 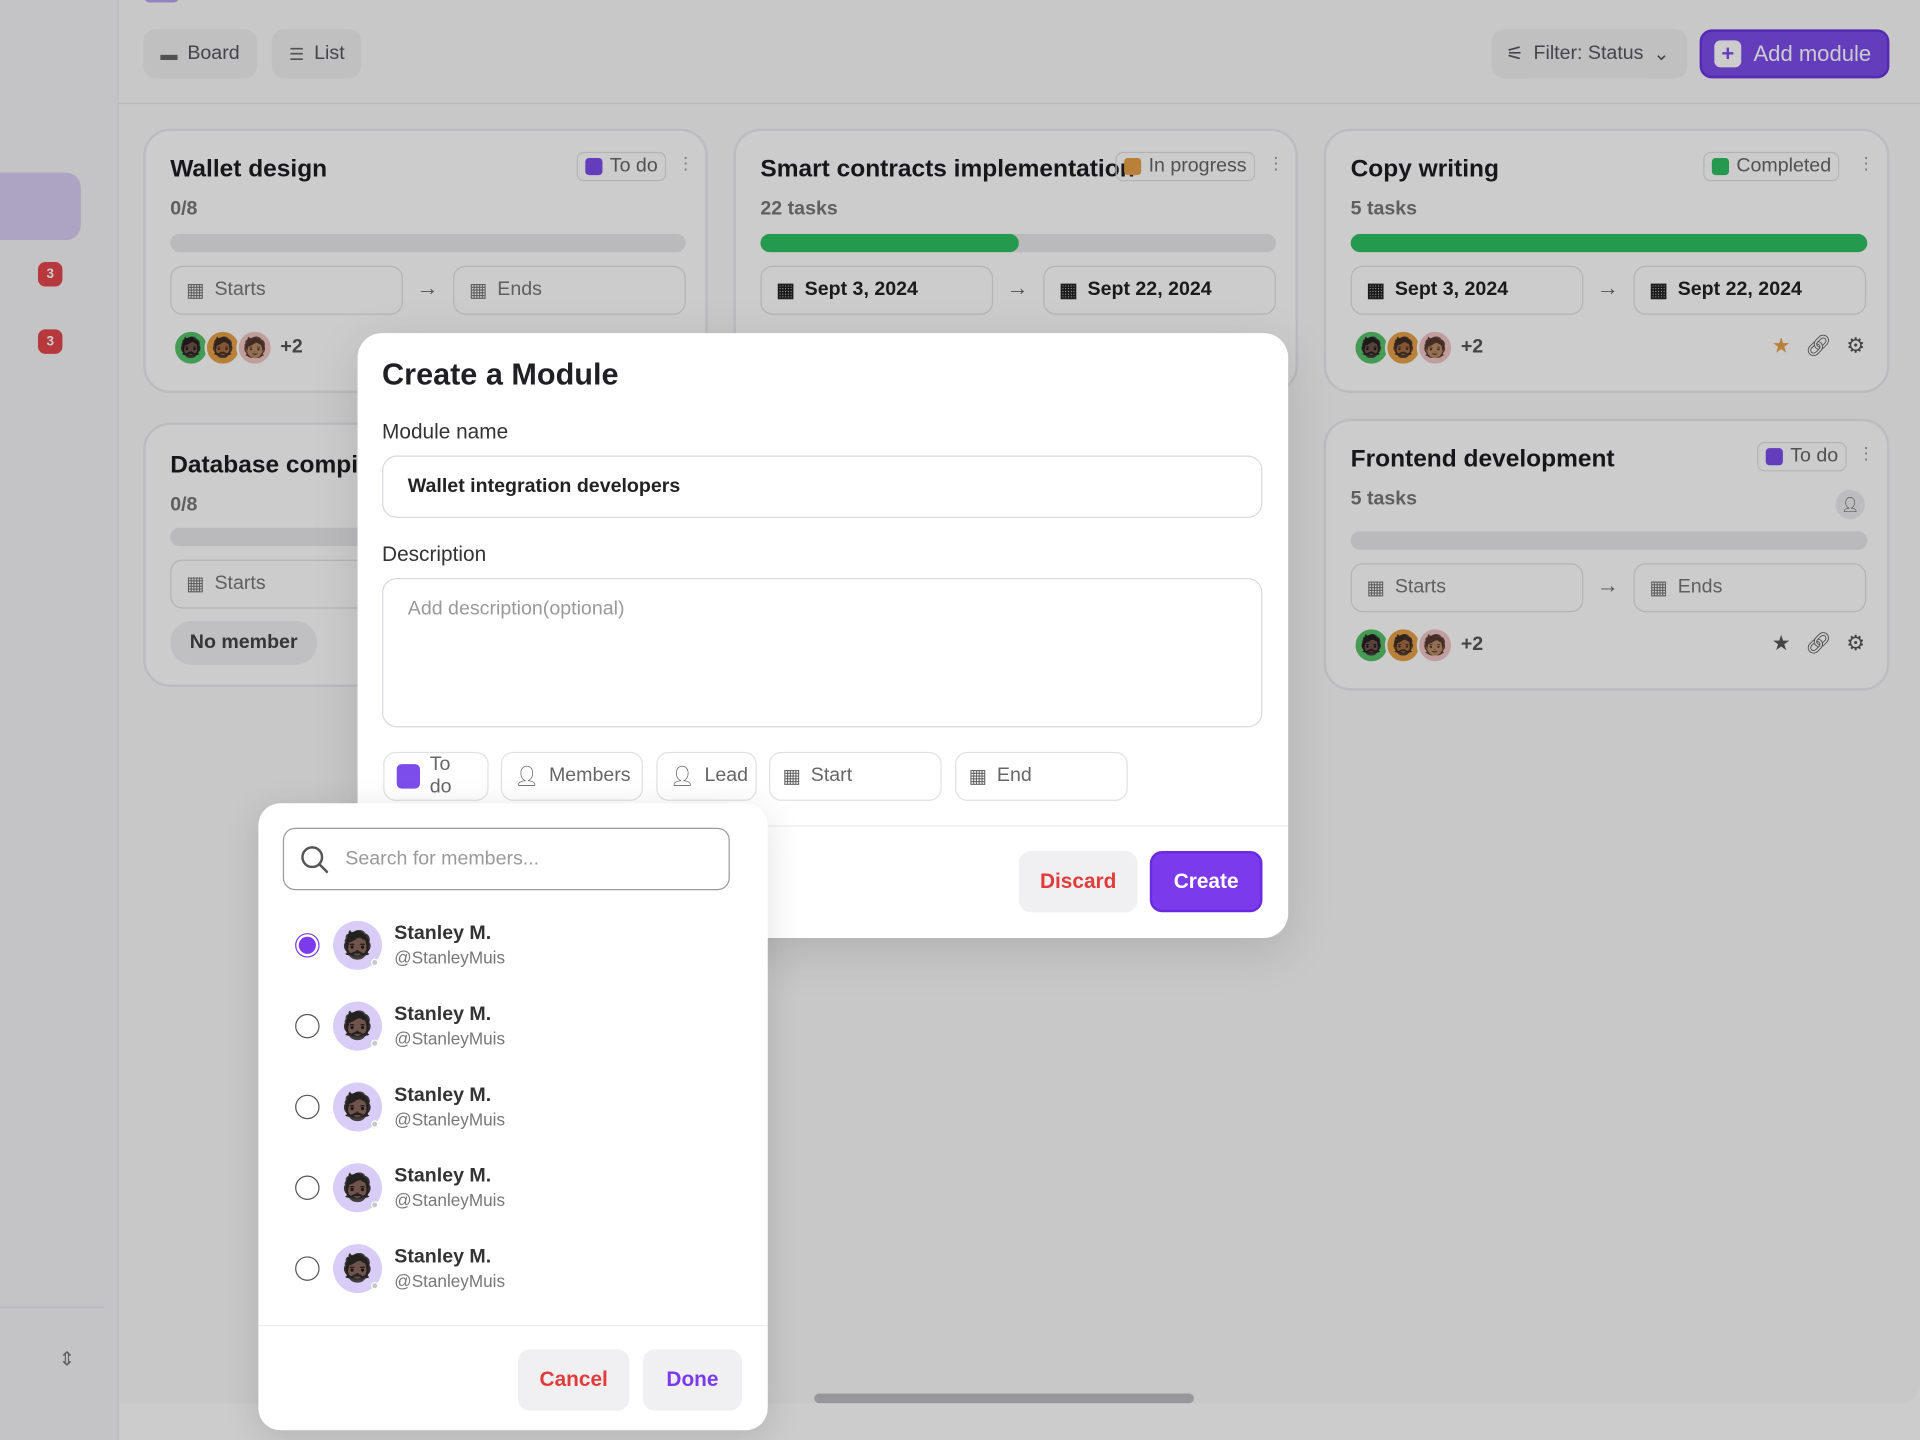 I want to click on create-button: Create, so click(x=1206, y=882).